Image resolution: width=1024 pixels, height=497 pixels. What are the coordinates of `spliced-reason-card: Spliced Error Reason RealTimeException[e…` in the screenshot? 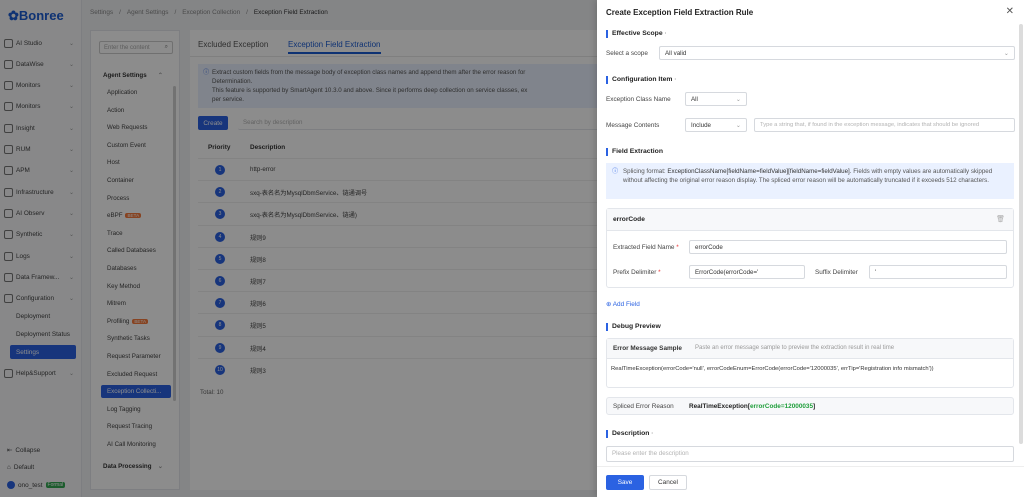 It's located at (810, 406).